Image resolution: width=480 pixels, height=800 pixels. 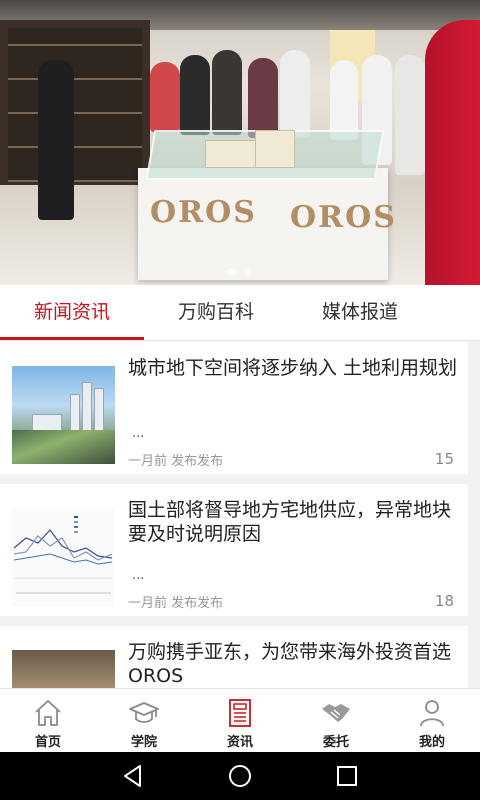 I want to click on news-title: 城市地下空间将逐步纳入 土地利用规划, so click(x=293, y=368).